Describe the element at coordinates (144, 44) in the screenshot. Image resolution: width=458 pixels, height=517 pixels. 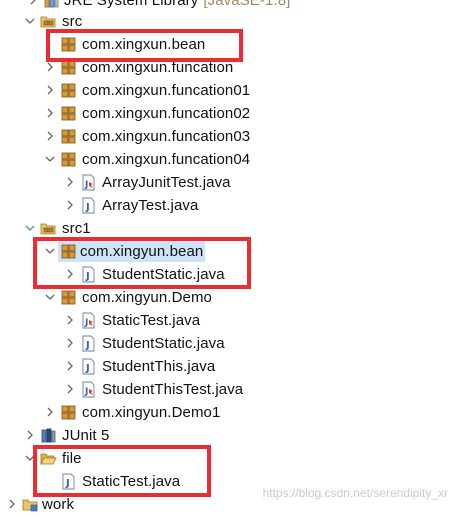
I see `tree-item-label: com.xingxun.bean` at that location.